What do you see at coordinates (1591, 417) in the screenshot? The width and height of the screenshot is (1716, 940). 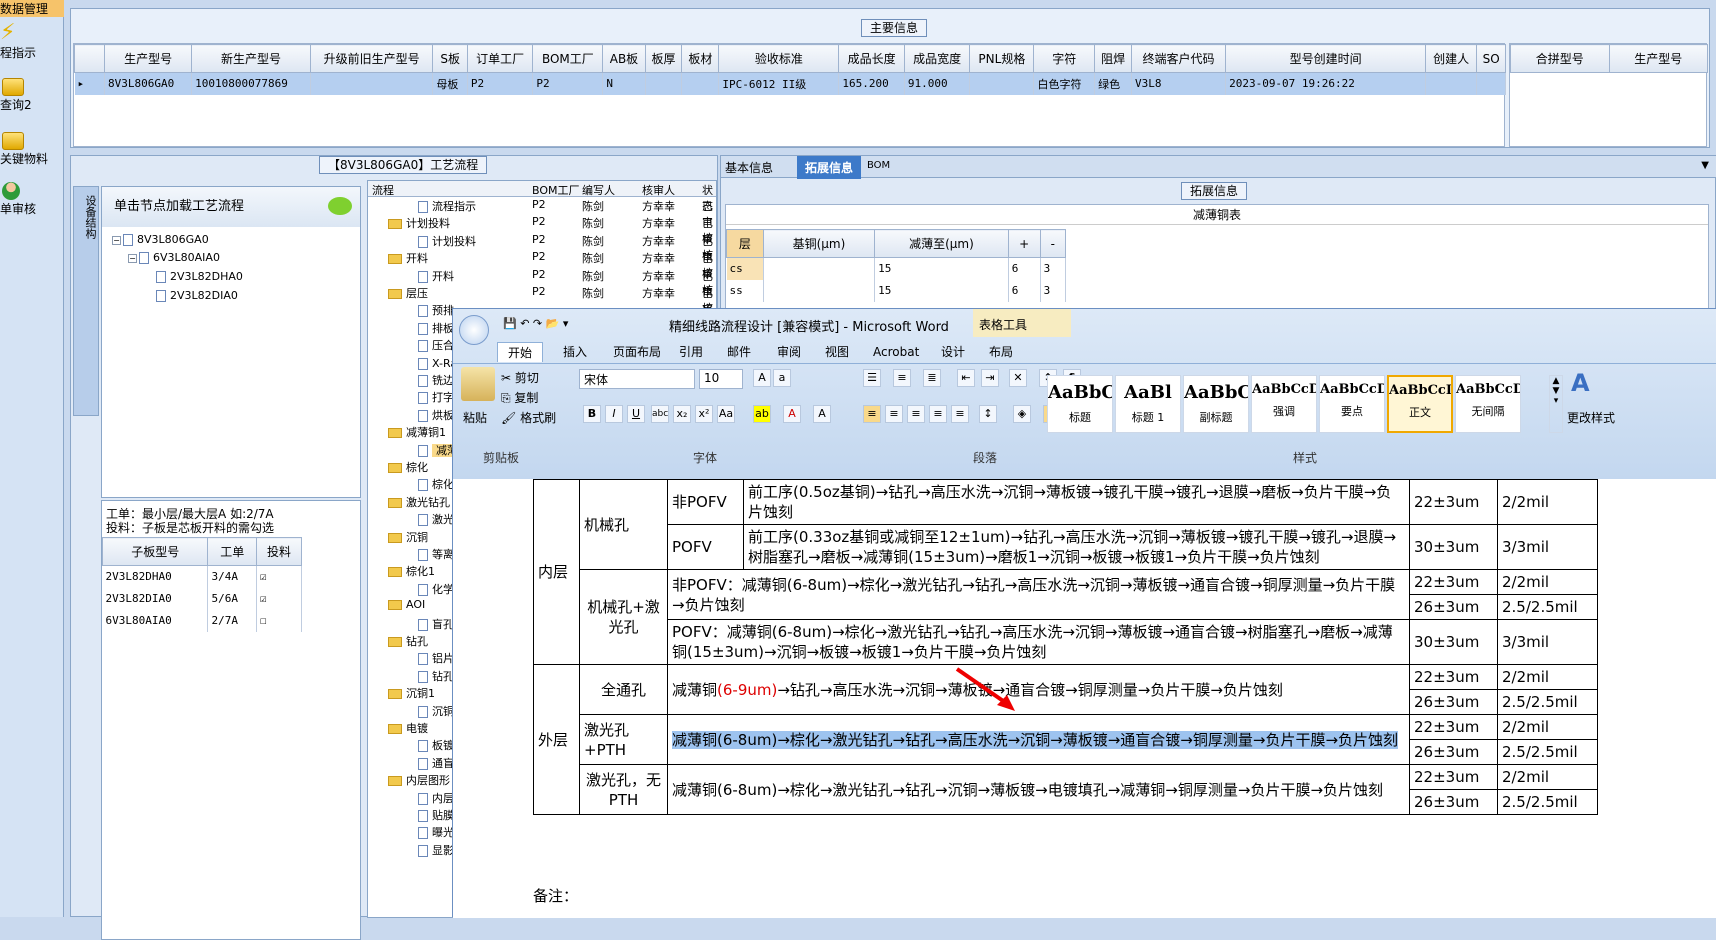 I see `change-styles-label: 更改样式` at bounding box center [1591, 417].